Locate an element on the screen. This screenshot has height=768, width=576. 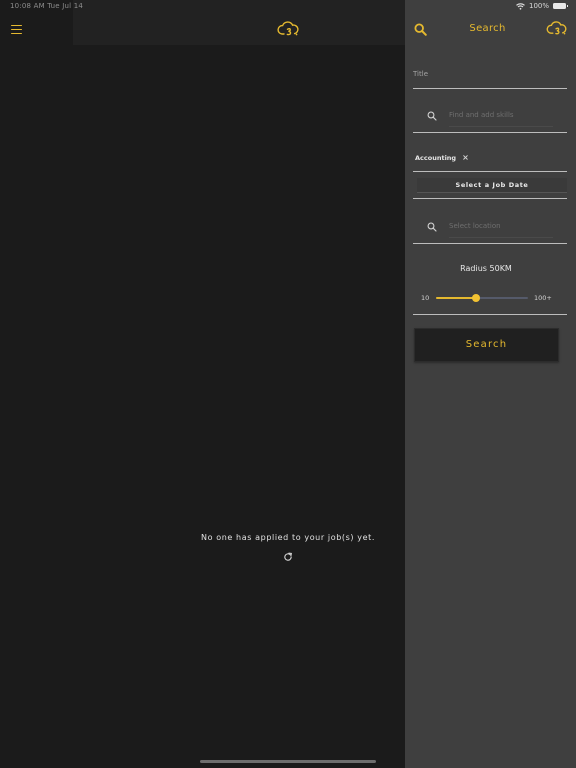
close-icon: × is located at coordinates (465, 158).